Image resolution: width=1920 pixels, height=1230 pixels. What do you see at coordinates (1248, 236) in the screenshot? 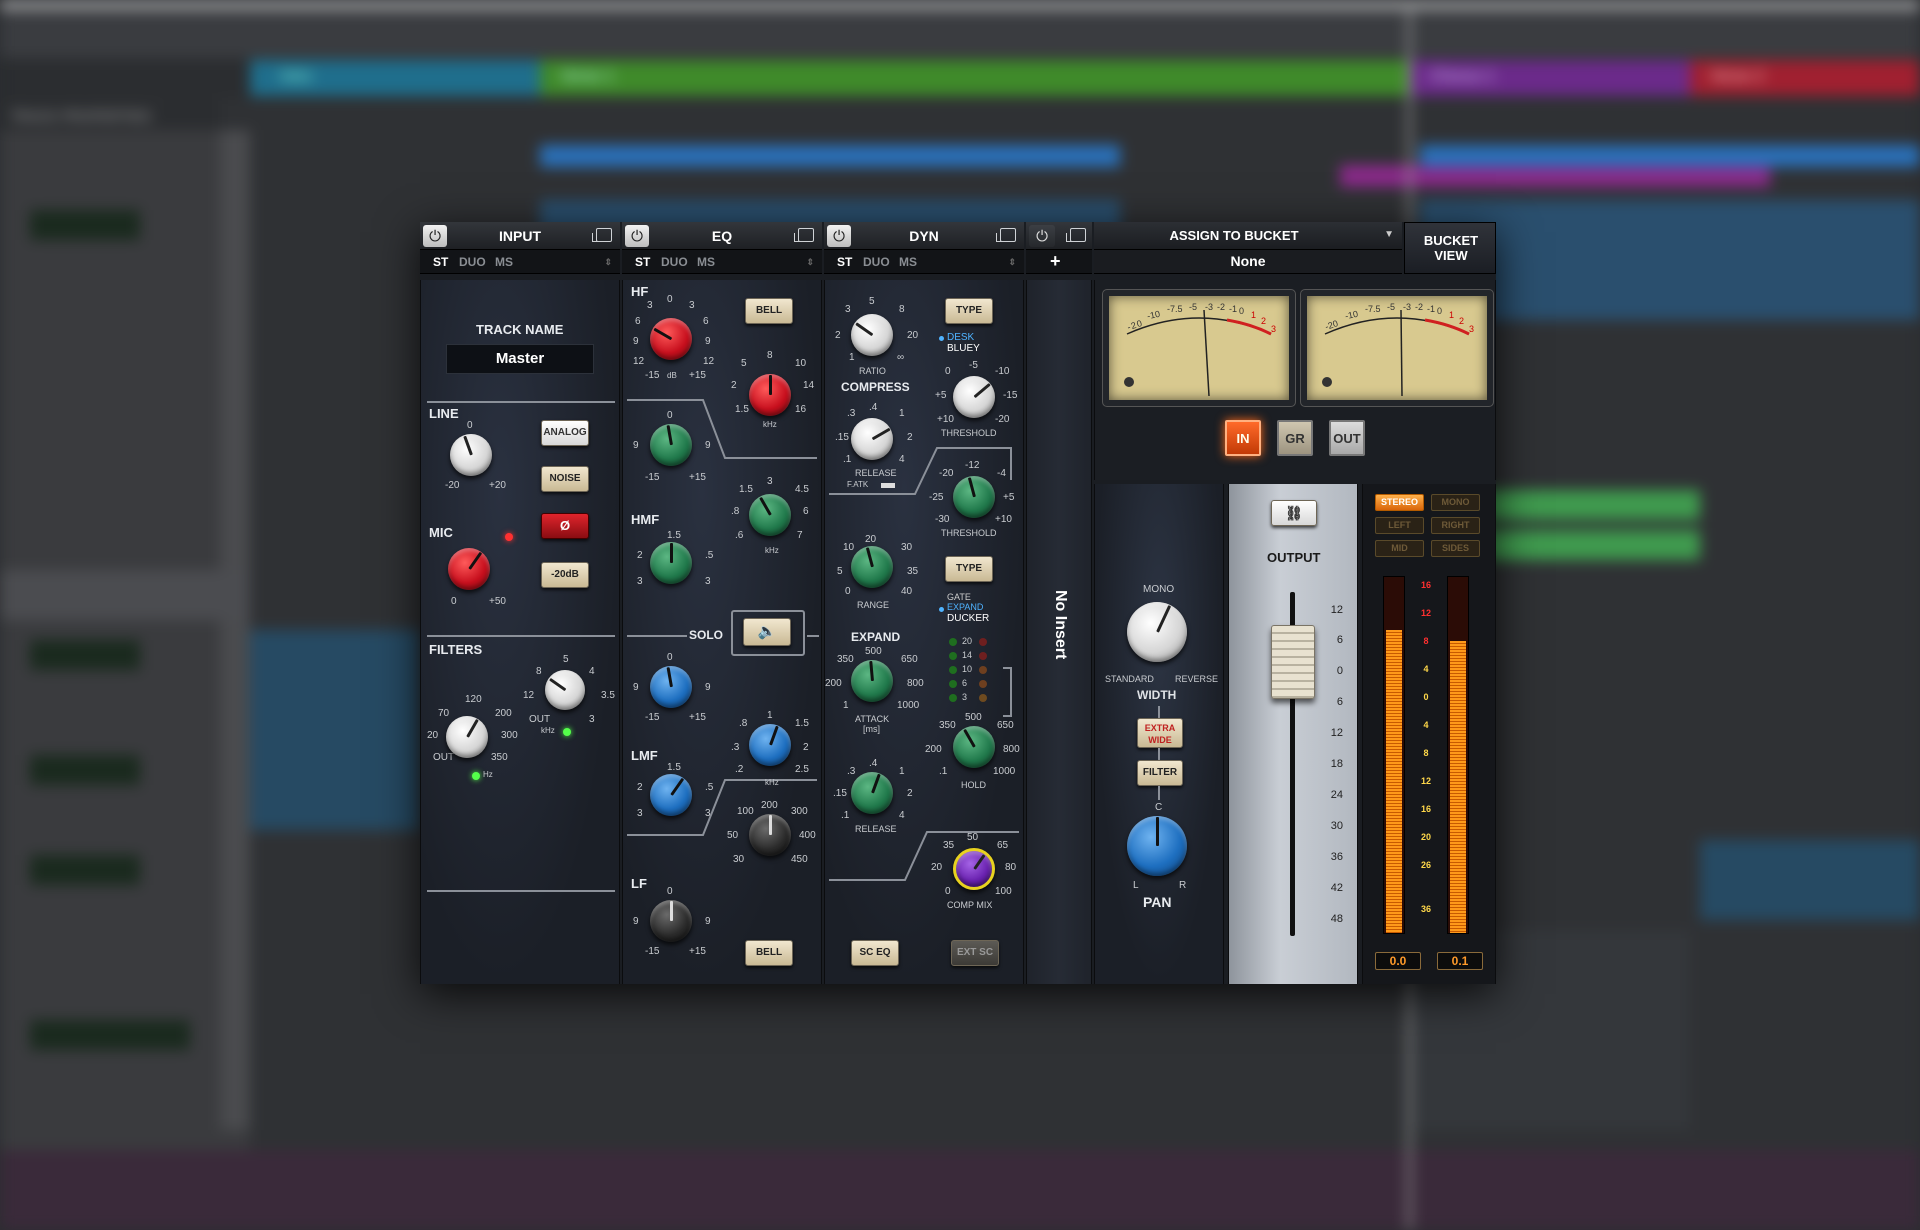
I see `assign-bucket-dropdown: ASSIGN TO BUCKET ▼` at bounding box center [1248, 236].